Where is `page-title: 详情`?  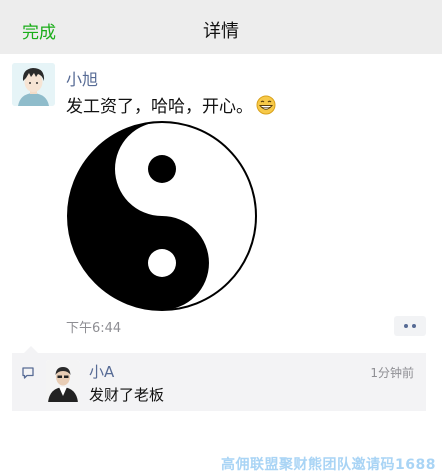 page-title: 详情 is located at coordinates (221, 31).